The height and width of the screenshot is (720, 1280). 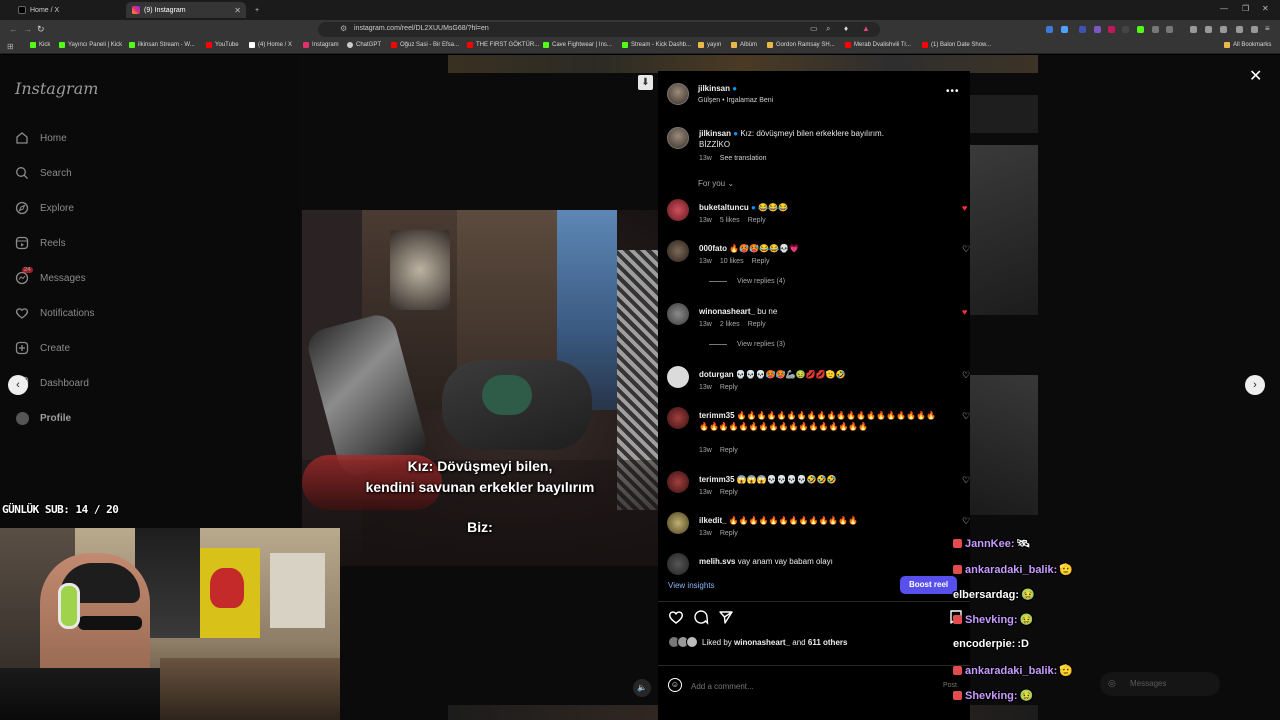 What do you see at coordinates (701, 617) in the screenshot?
I see `comment-icon` at bounding box center [701, 617].